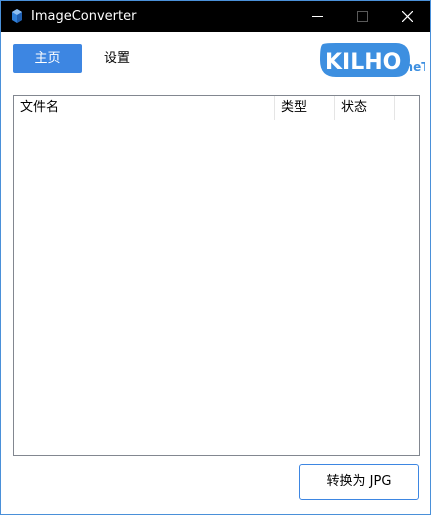 Image resolution: width=431 pixels, height=515 pixels. Describe the element at coordinates (363, 62) in the screenshot. I see `logo-text: KILHO` at that location.